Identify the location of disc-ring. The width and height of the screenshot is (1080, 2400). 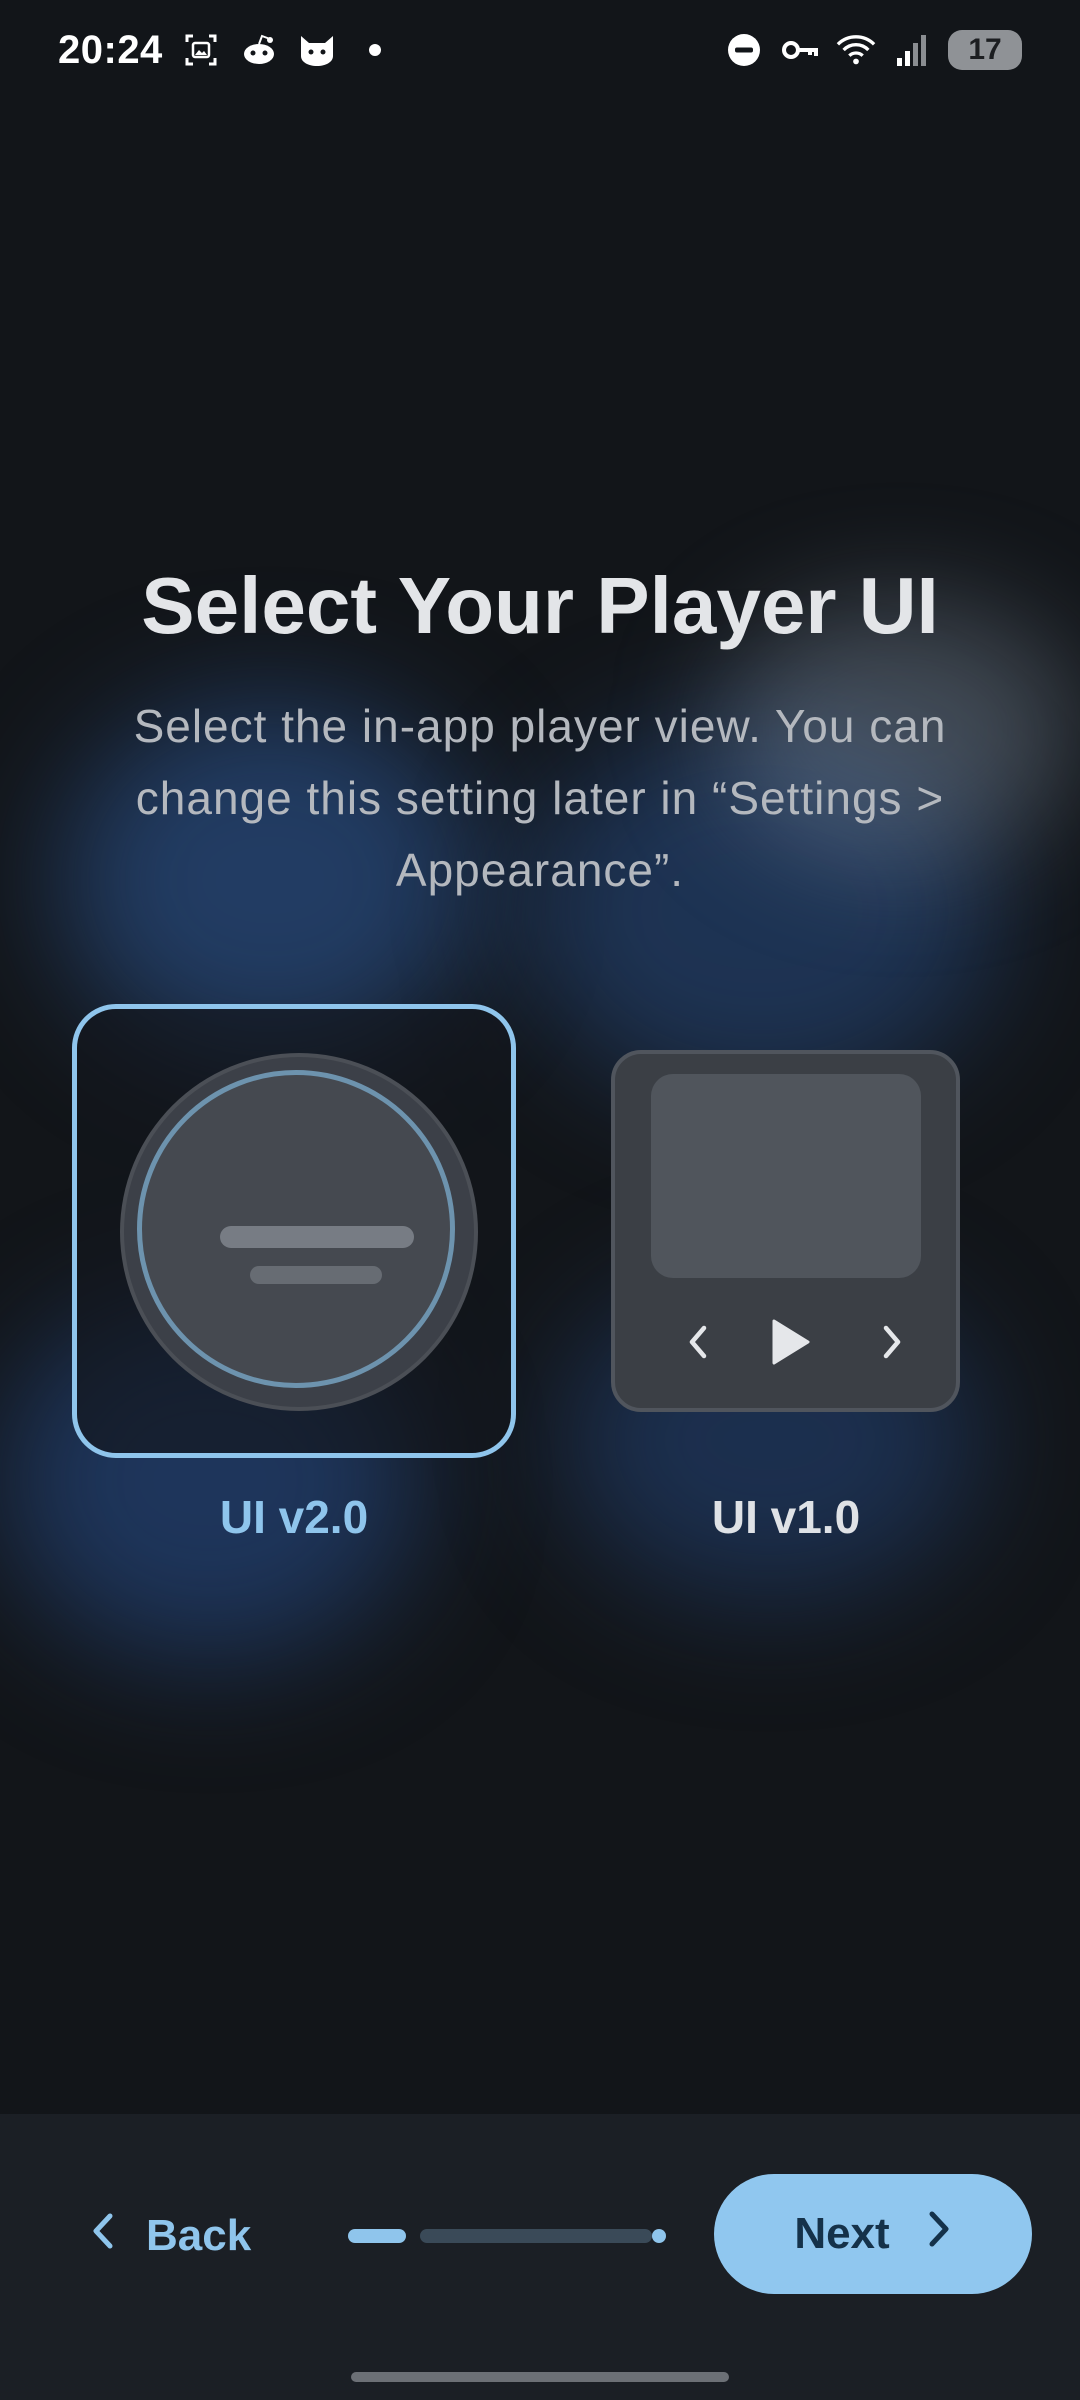
(296, 1229).